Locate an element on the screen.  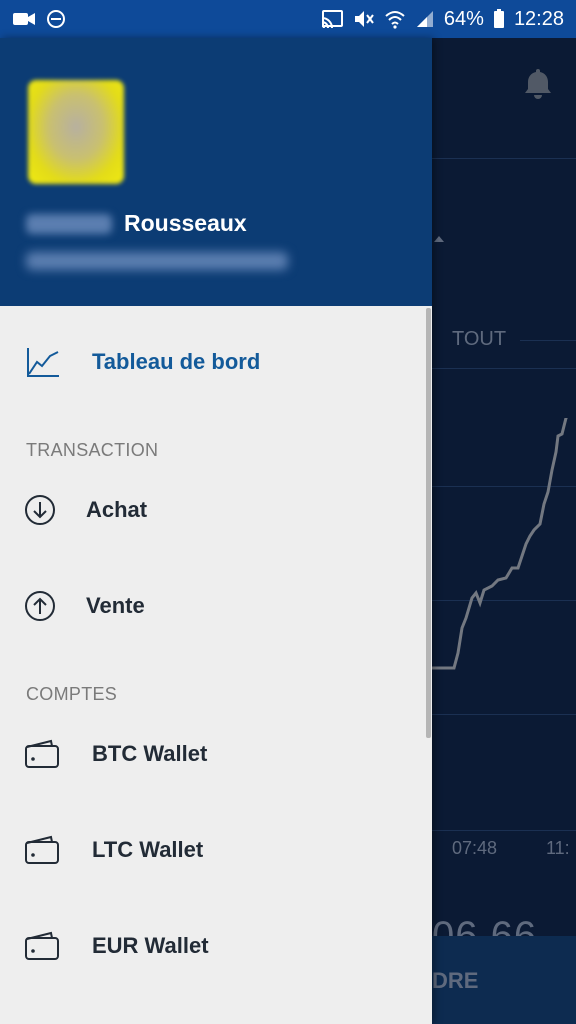
menu-label-vente: Vente is located at coordinates (115, 605).